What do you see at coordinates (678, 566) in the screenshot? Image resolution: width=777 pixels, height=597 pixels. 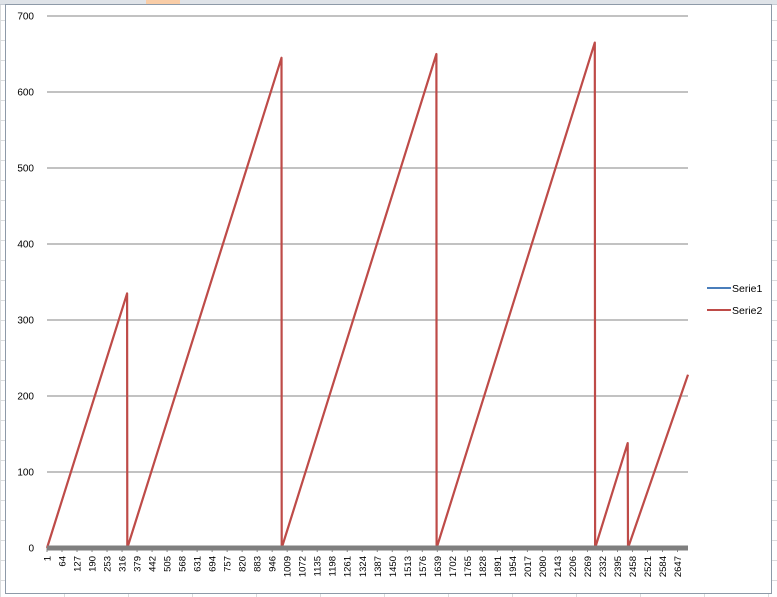 I see `x-tick-label: 2647` at bounding box center [678, 566].